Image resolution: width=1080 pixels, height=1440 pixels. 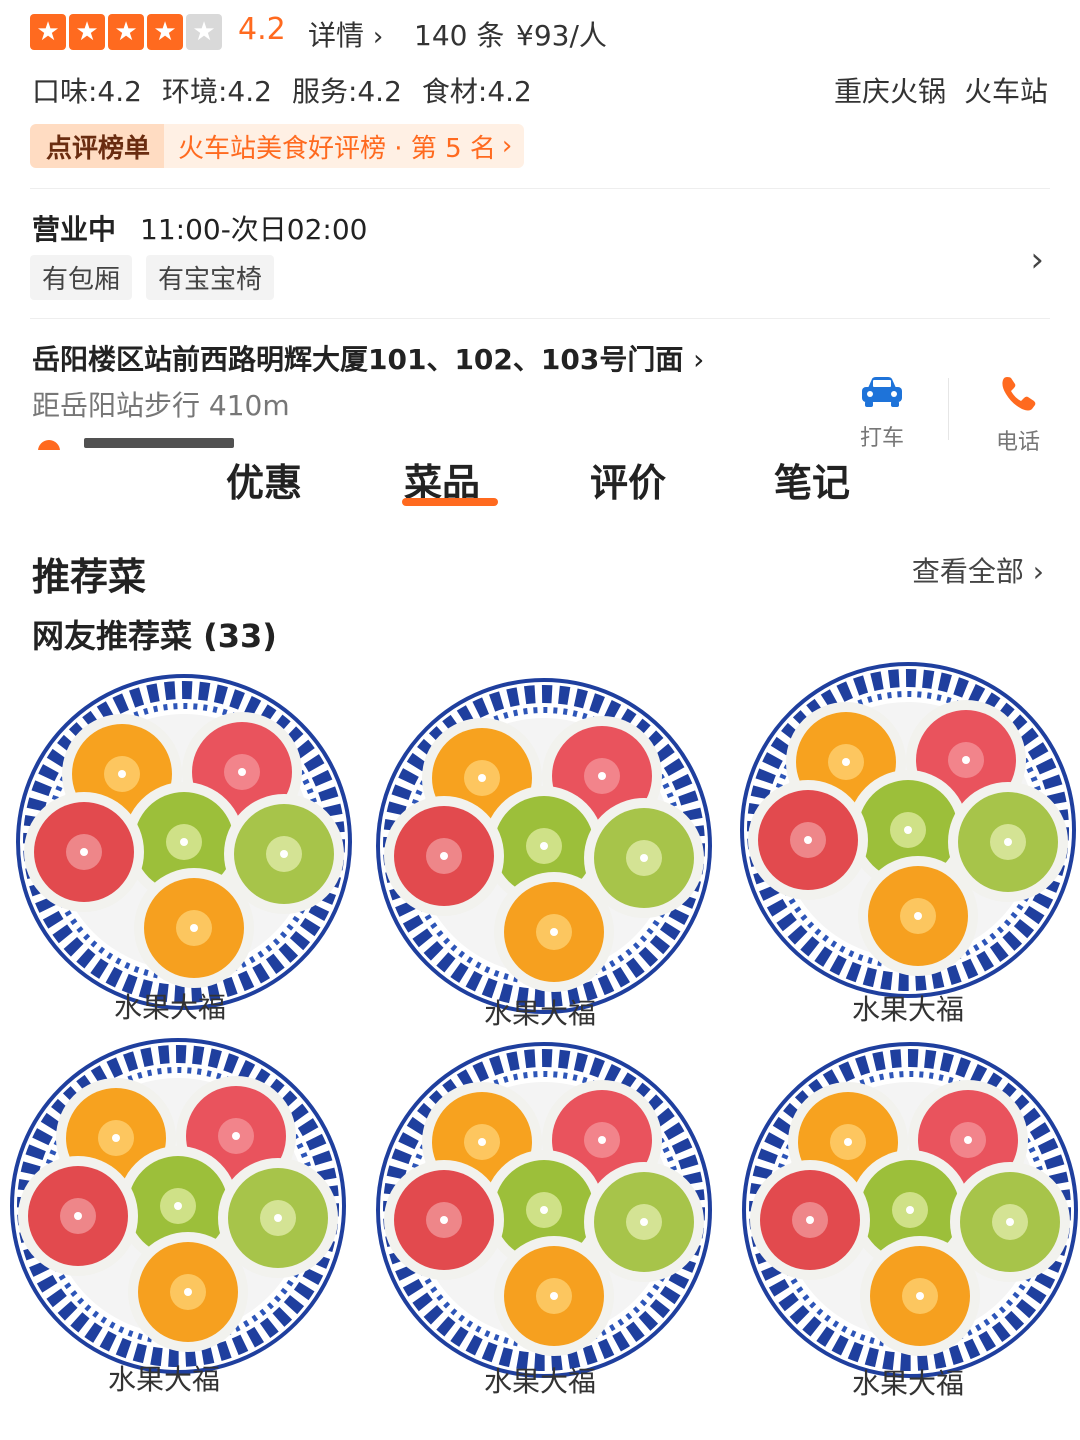 What do you see at coordinates (81, 277) in the screenshot?
I see `facility-private-room: 有包厢` at bounding box center [81, 277].